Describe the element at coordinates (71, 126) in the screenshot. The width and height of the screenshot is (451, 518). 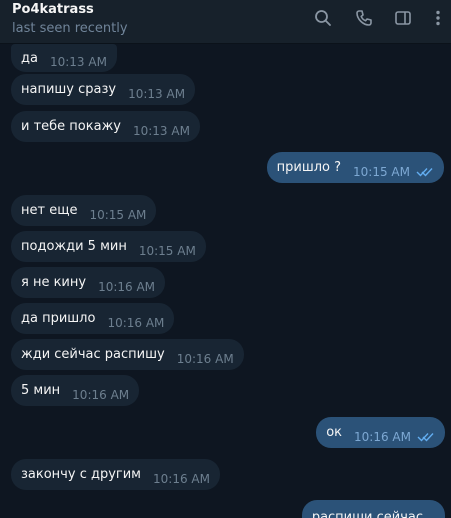
I see `message-text: и тебе покажу` at that location.